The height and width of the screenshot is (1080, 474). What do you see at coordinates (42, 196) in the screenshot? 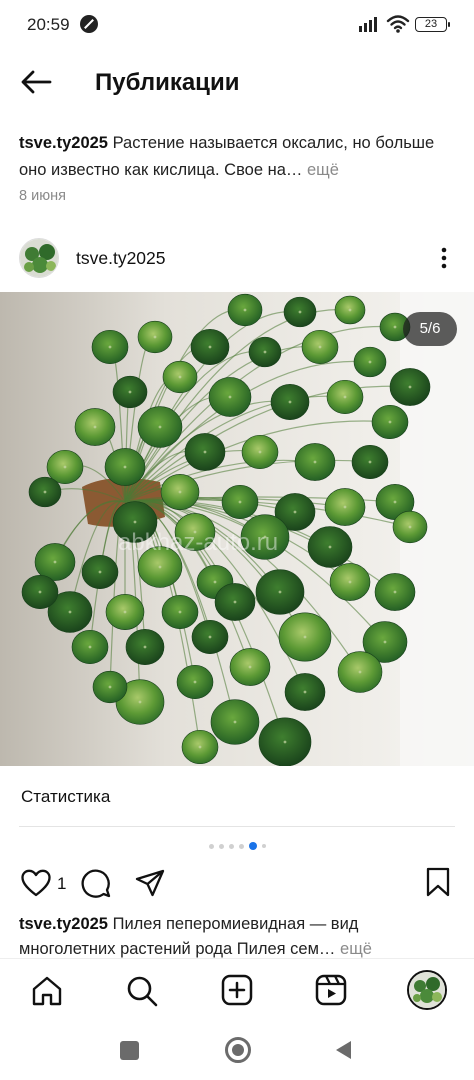
I see `post-date: 8 июня` at bounding box center [42, 196].